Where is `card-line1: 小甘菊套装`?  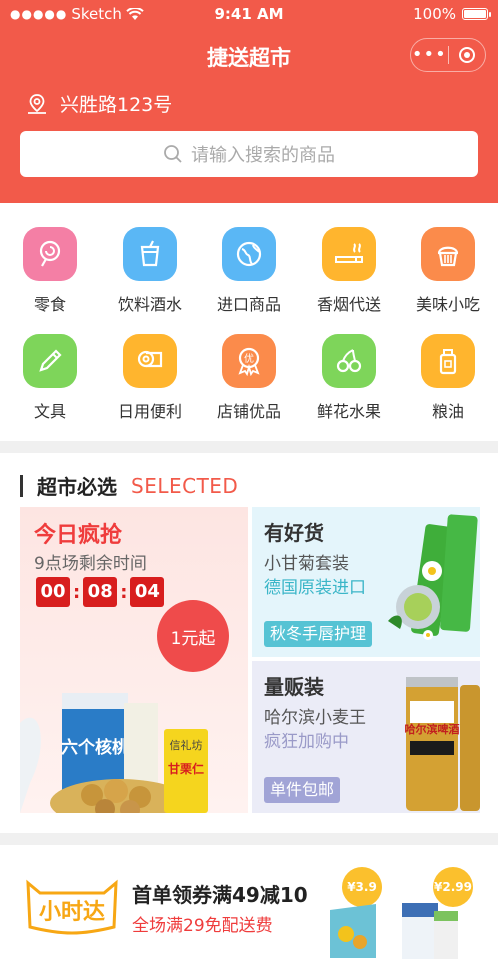
card-line1: 小甘菊套装 is located at coordinates (306, 564).